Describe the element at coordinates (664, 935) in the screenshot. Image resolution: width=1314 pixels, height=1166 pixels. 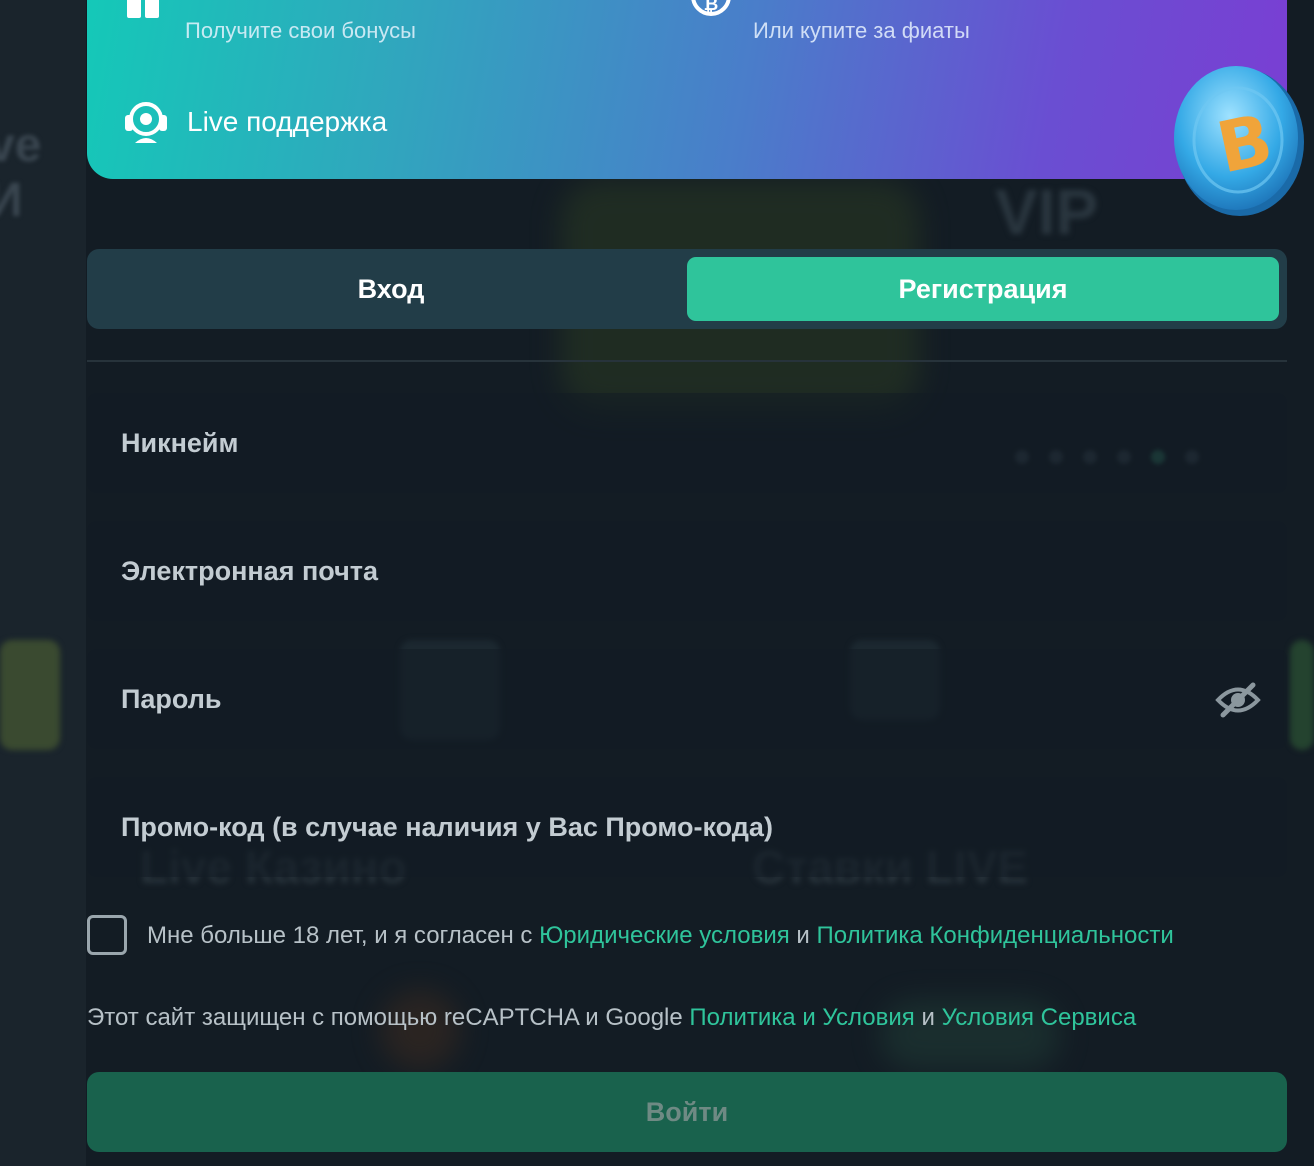
I see `legal-terms-link: Юридические условия` at that location.